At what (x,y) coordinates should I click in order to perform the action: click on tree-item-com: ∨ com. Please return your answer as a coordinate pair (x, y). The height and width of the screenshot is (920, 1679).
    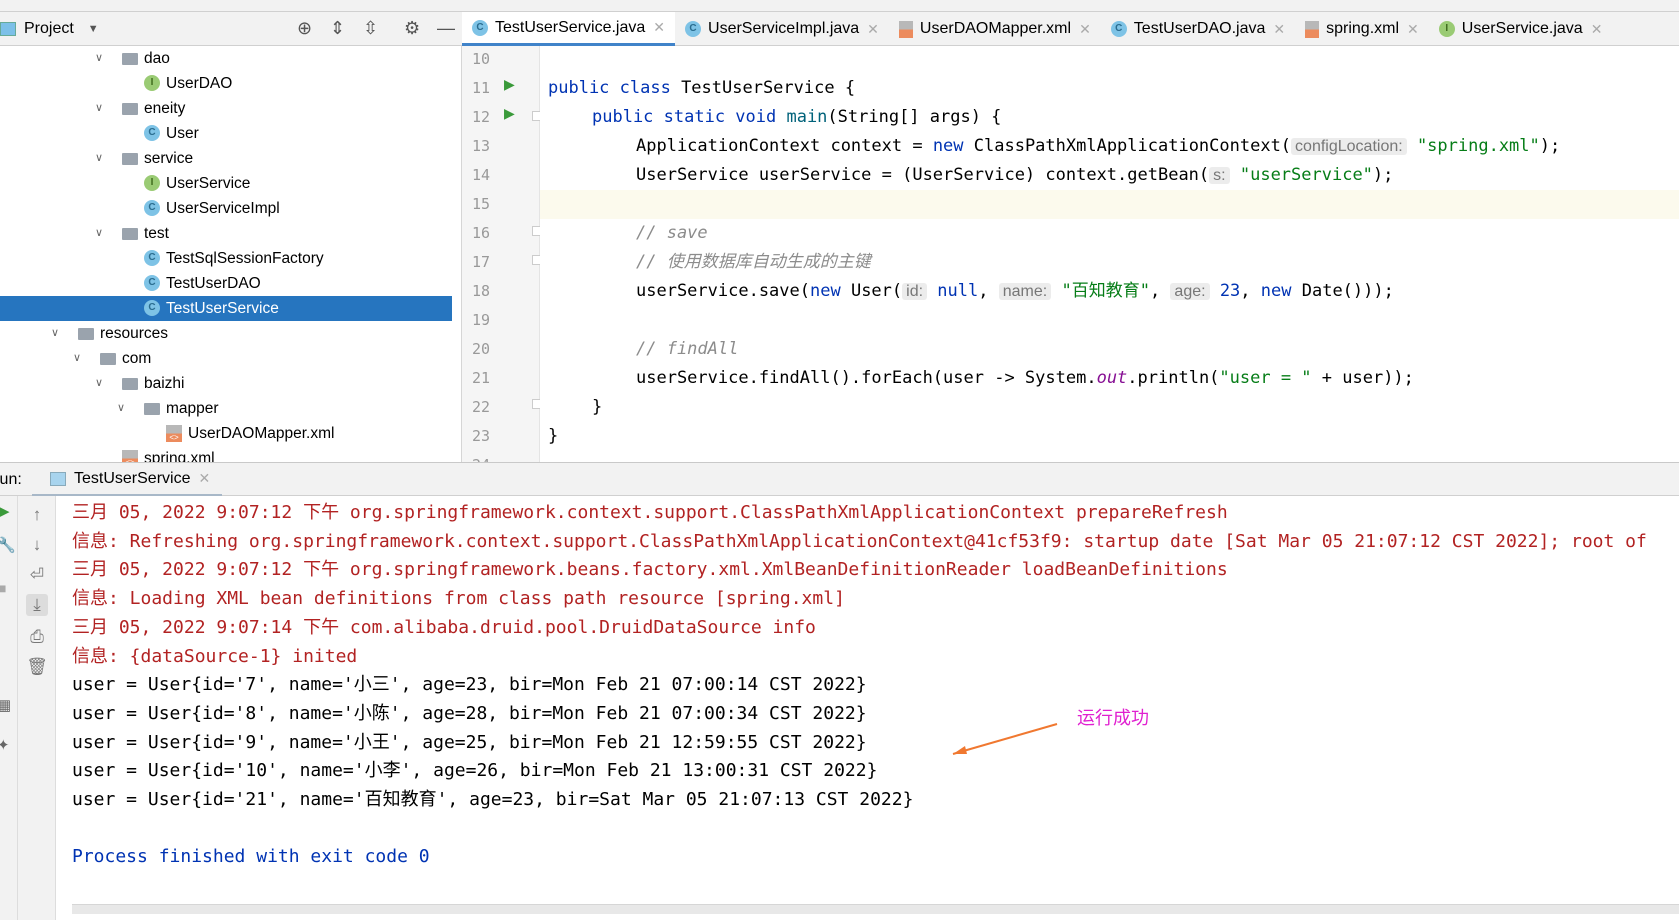
    Looking at the image, I should click on (226, 358).